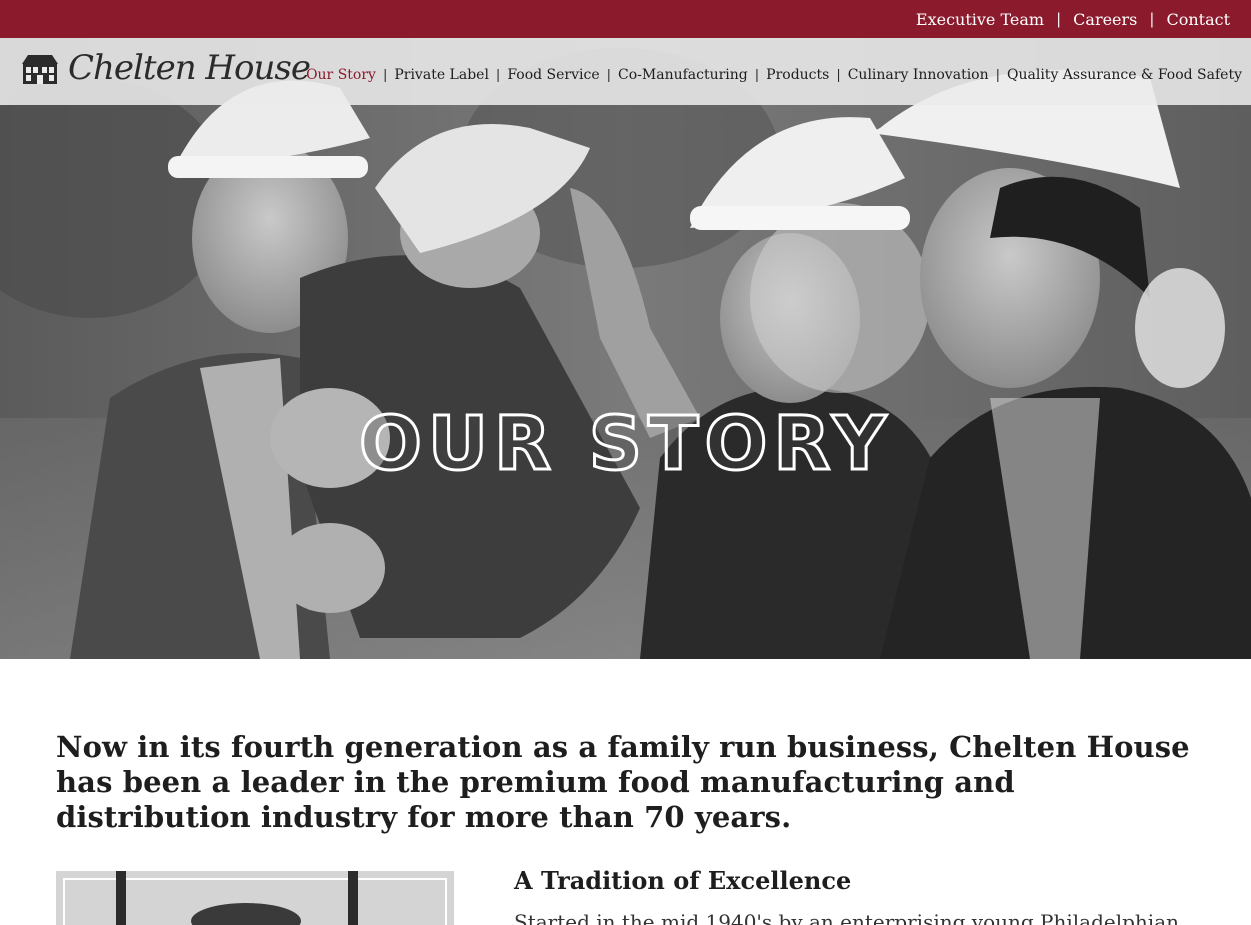 Image resolution: width=1251 pixels, height=925 pixels. I want to click on careers-link: Careers, so click(1105, 19).